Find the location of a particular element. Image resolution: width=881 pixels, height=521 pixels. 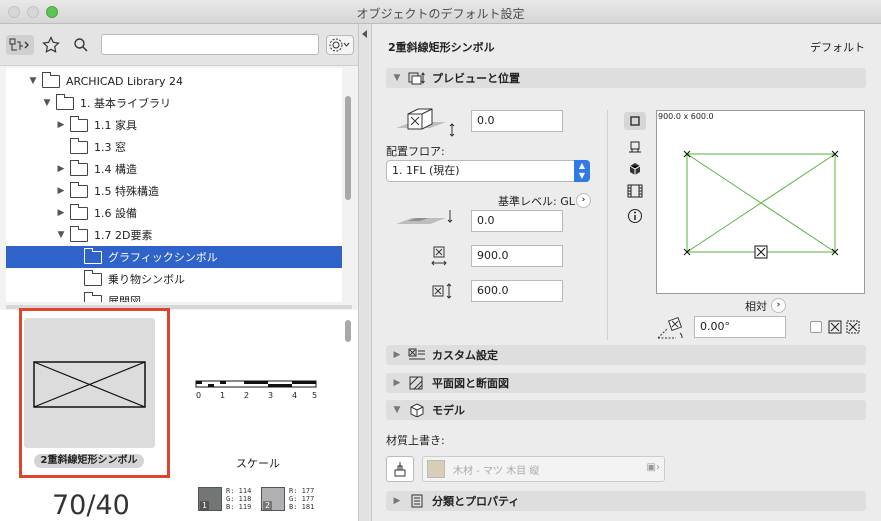

preview-scrollbar is located at coordinates (348, 331).